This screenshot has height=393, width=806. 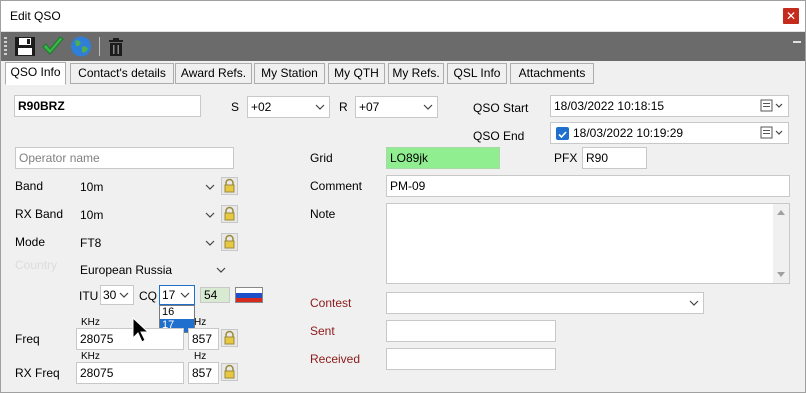 What do you see at coordinates (130, 373) in the screenshot?
I see `rx-freq-khz-input: 28075` at bounding box center [130, 373].